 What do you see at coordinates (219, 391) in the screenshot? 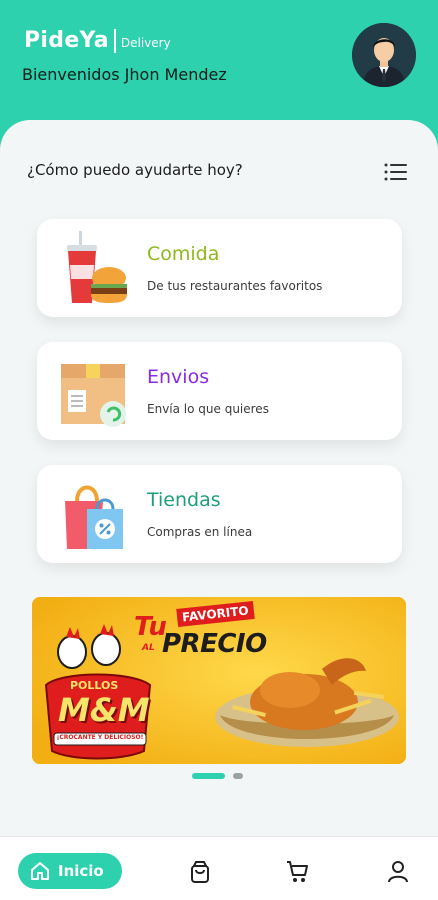
I see `service-card-envios: Envios Envía lo que quieres` at bounding box center [219, 391].